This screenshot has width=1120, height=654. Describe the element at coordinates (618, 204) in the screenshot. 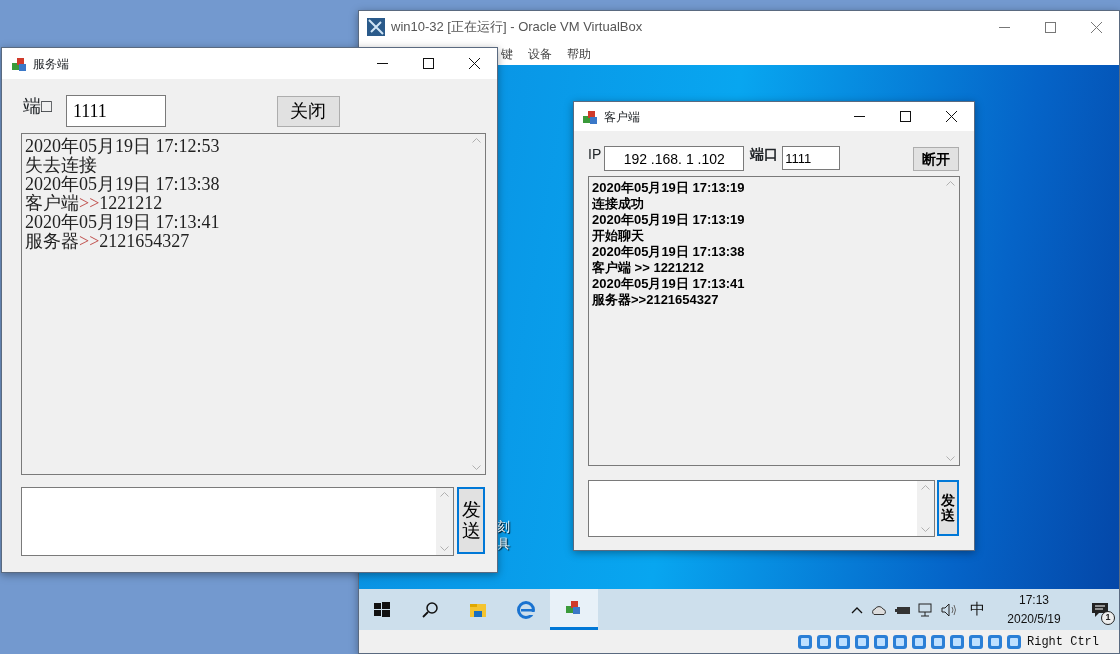

I see `log-line: 连接成功` at that location.